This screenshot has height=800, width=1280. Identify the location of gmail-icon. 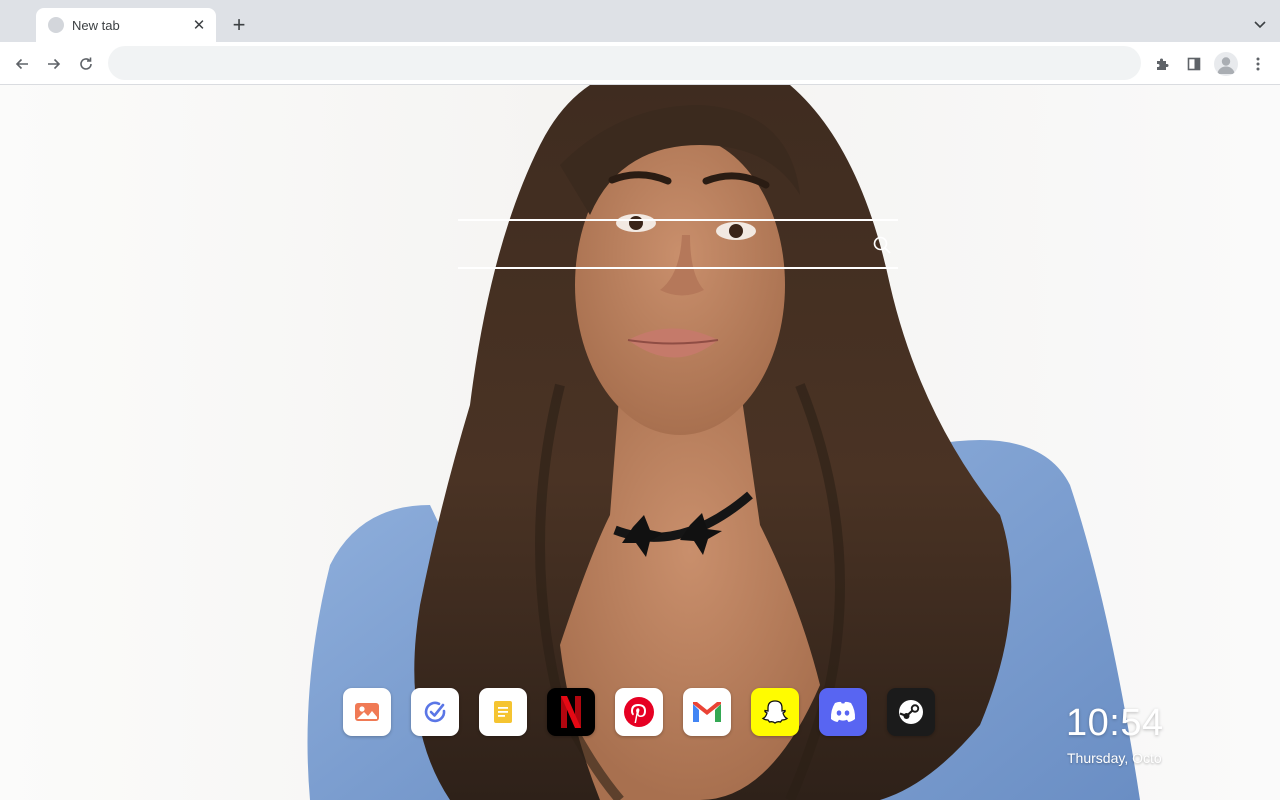
(707, 712).